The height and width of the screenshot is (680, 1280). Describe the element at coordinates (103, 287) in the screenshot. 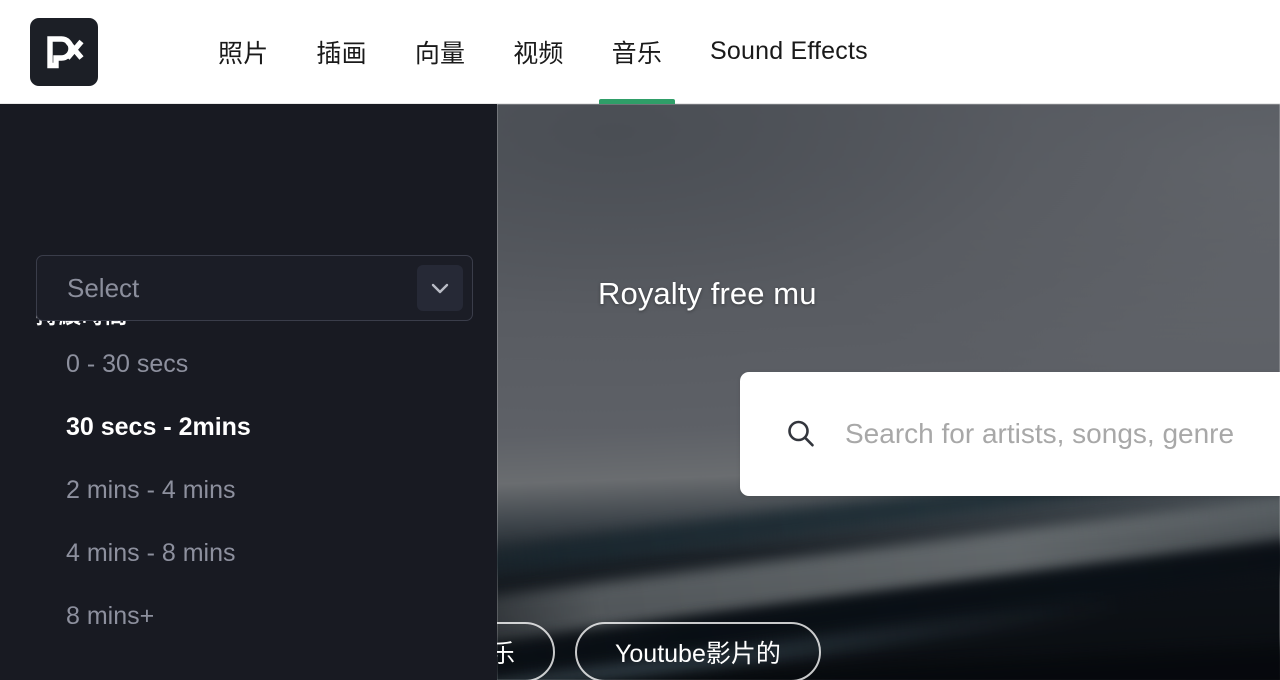

I see `duration-select-value: Select` at that location.